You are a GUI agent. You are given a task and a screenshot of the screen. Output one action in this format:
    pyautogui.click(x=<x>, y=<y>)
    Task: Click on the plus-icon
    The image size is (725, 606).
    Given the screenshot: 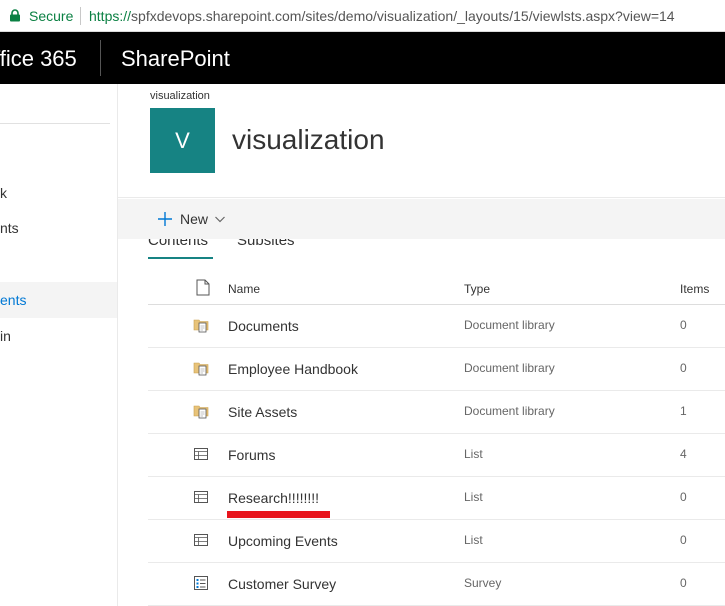 What is the action you would take?
    pyautogui.click(x=165, y=219)
    